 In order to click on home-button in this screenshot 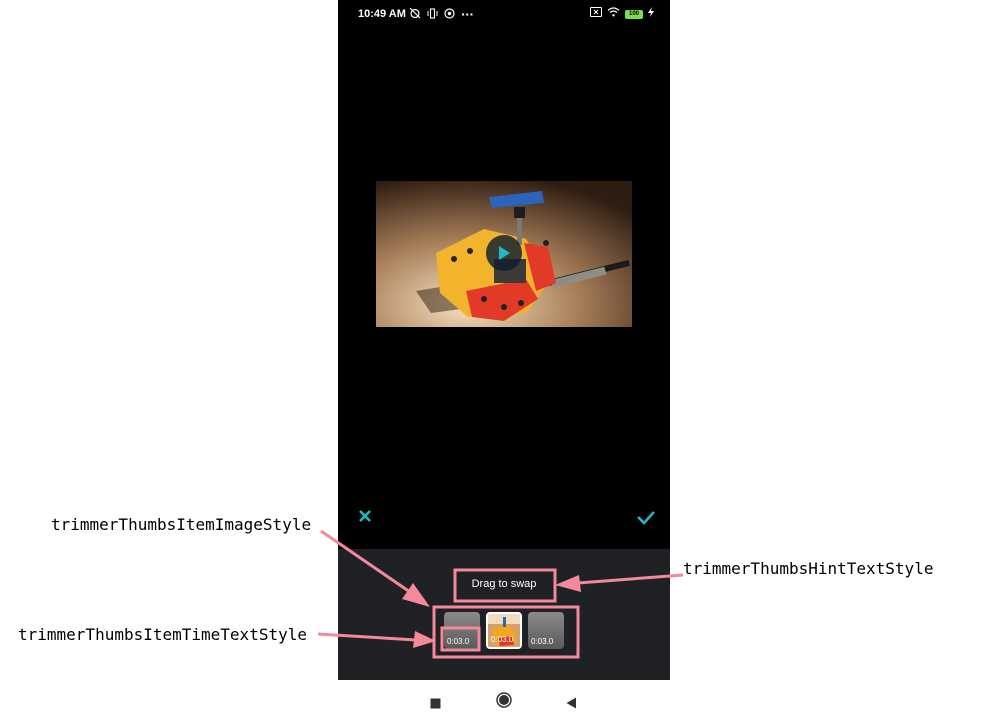, I will do `click(504, 702)`.